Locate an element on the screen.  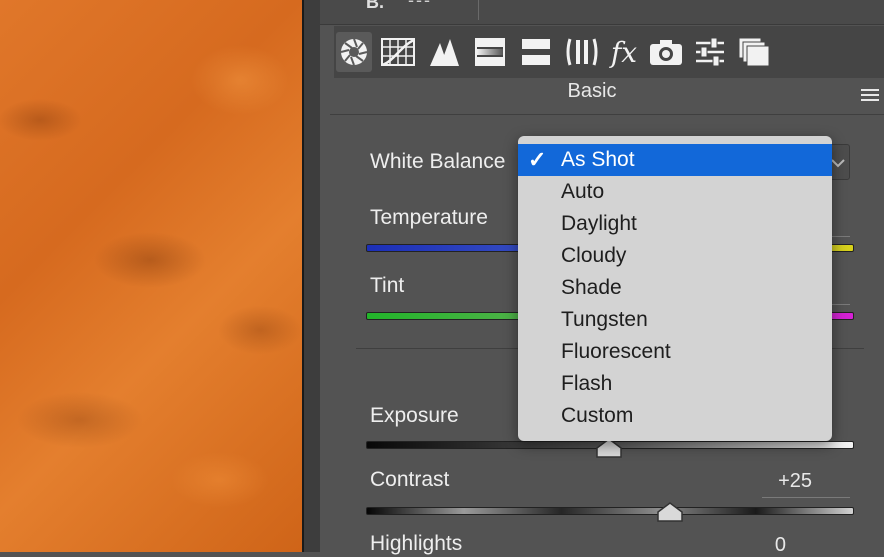
panel-menu-icon is located at coordinates (870, 95).